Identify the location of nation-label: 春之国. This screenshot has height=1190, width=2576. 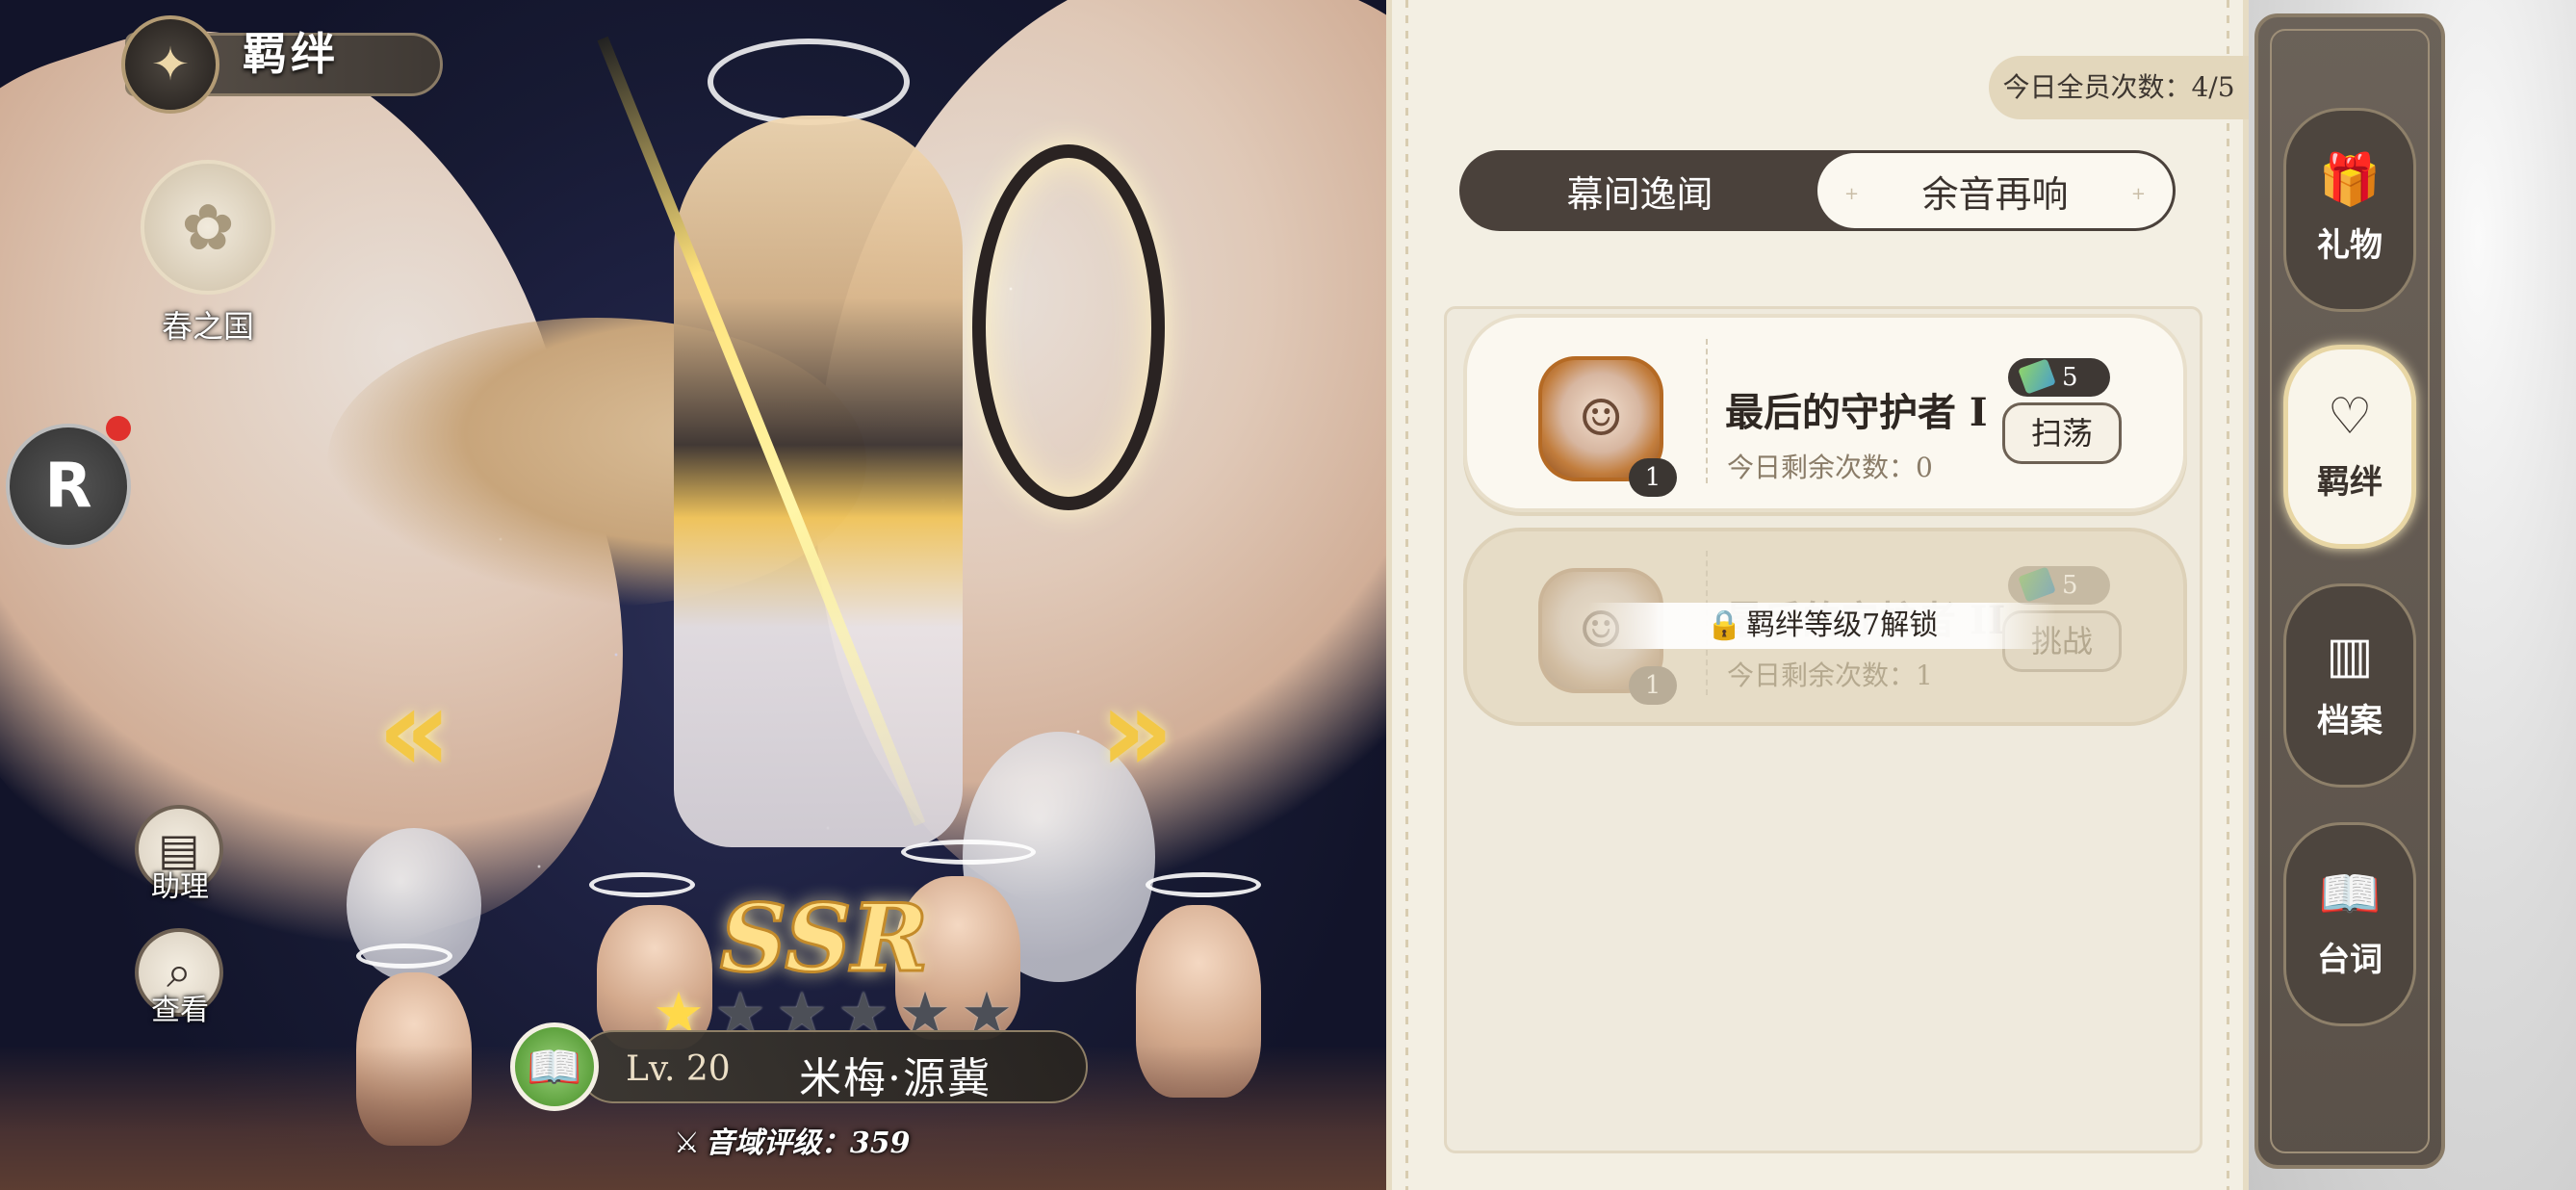
(208, 327).